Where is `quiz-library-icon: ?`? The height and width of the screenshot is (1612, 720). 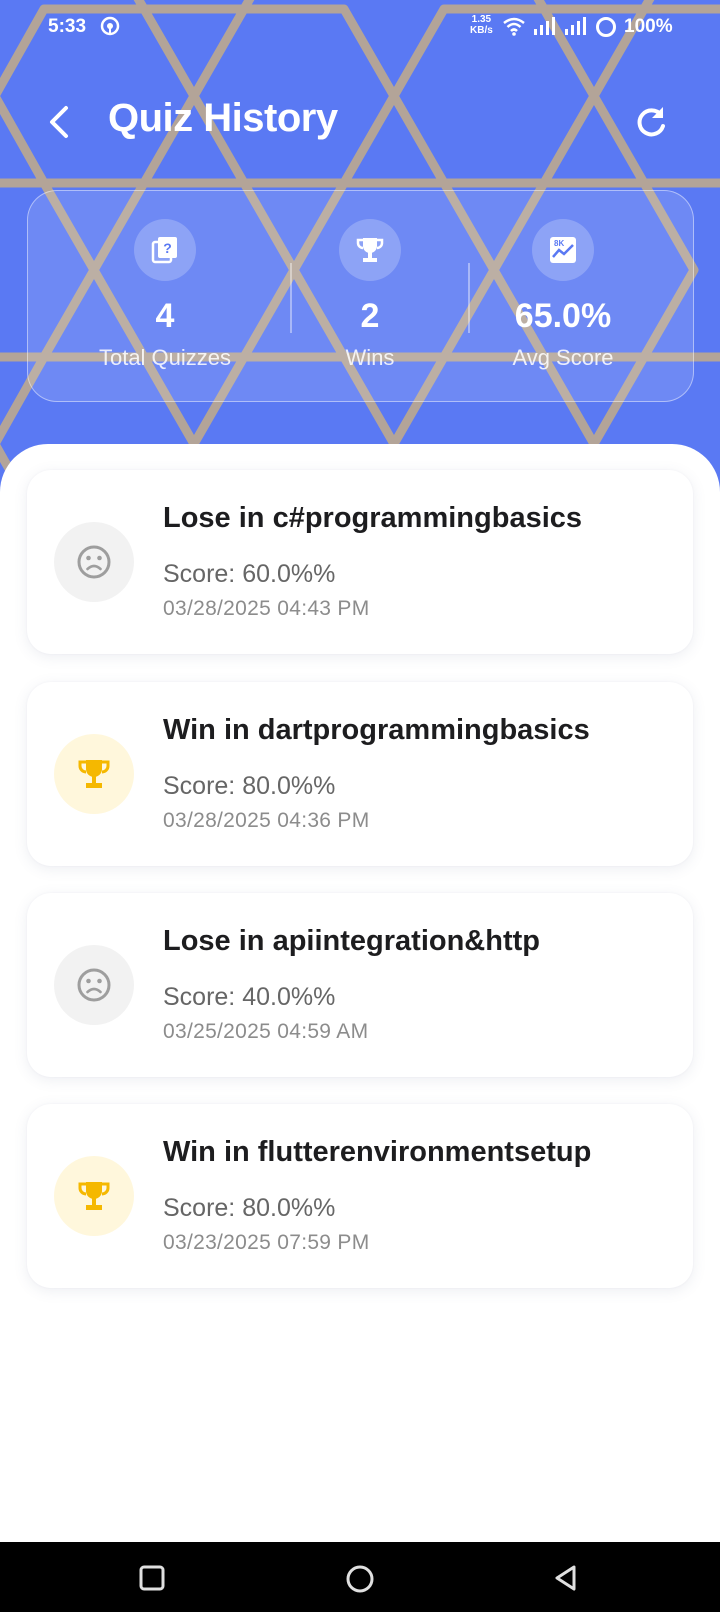 quiz-library-icon: ? is located at coordinates (164, 250).